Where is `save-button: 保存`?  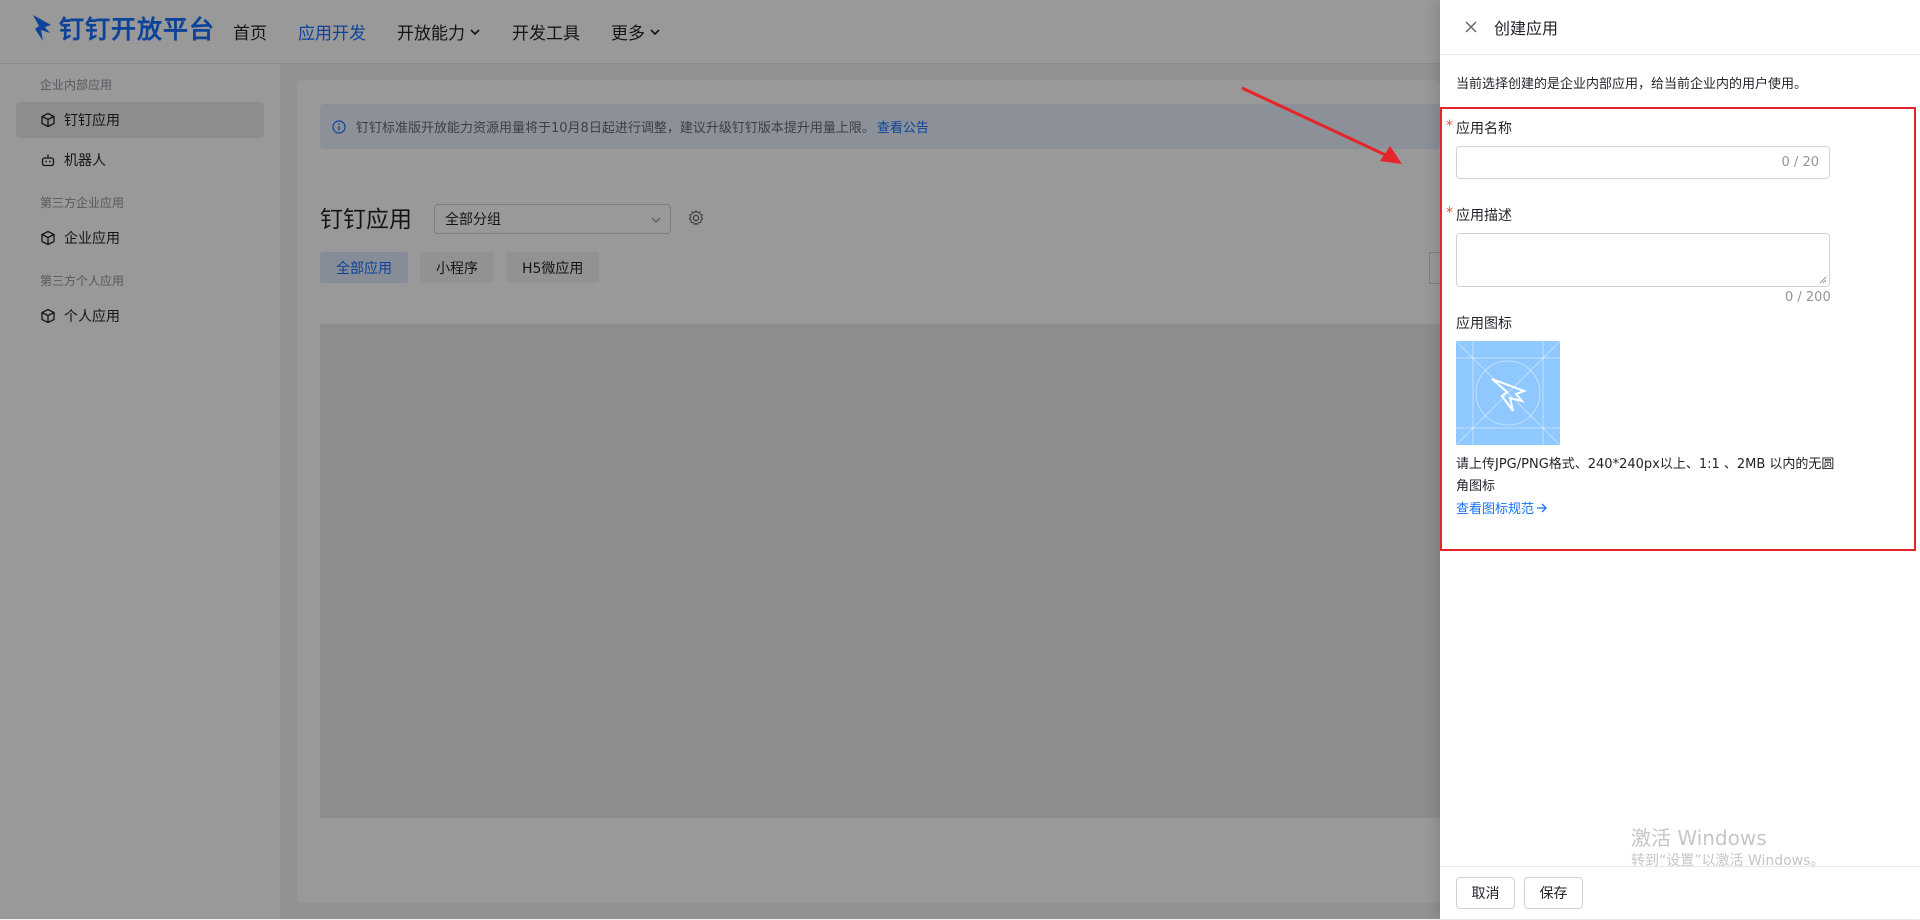
save-button: 保存 is located at coordinates (1553, 893).